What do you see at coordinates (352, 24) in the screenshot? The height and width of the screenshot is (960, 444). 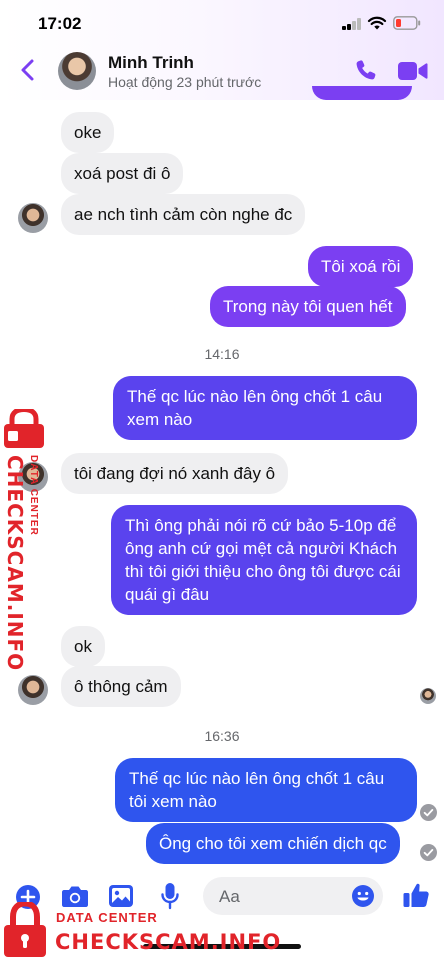 I see `signal-icon` at bounding box center [352, 24].